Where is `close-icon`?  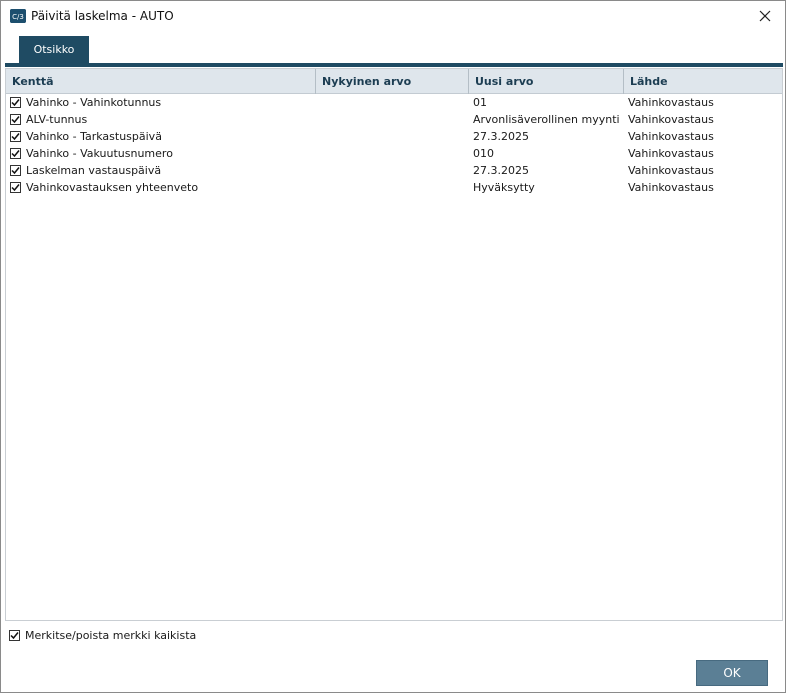 close-icon is located at coordinates (765, 16).